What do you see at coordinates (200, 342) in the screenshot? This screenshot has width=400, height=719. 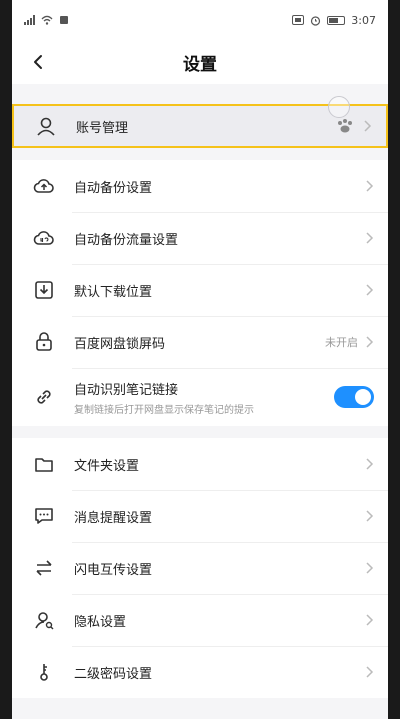 I see `settings-row-lock-screen-code: 百度网盘锁屏码 未开启` at bounding box center [200, 342].